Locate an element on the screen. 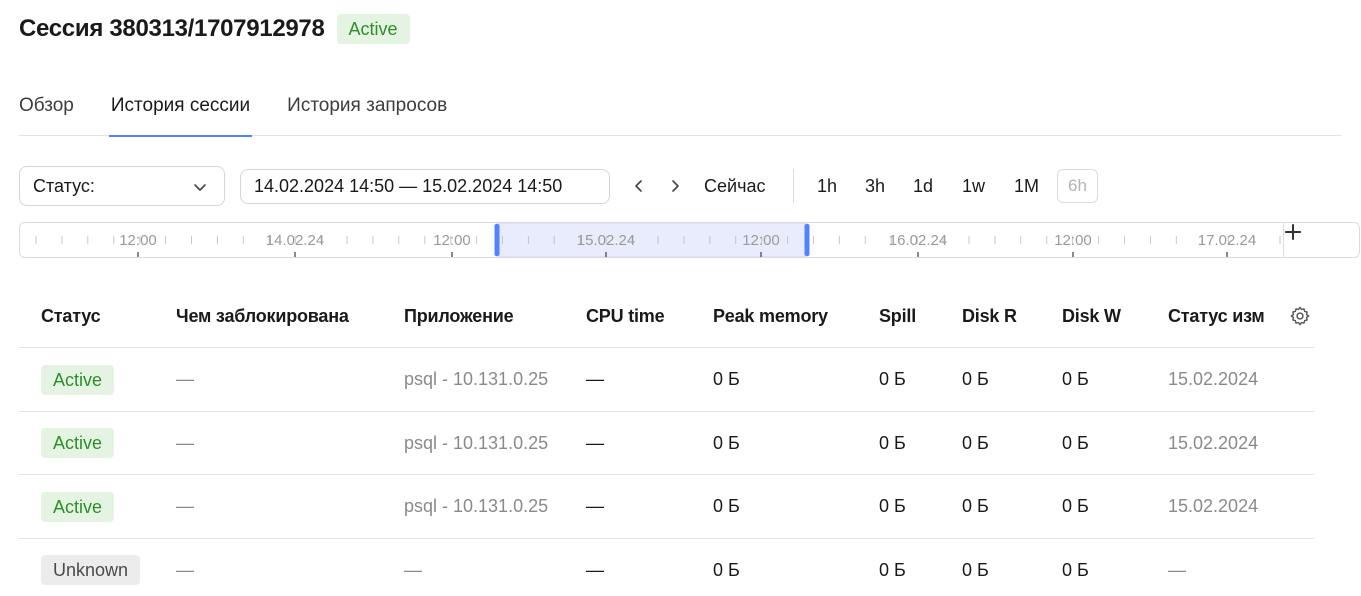  preset-1w-button: 1w is located at coordinates (973, 186).